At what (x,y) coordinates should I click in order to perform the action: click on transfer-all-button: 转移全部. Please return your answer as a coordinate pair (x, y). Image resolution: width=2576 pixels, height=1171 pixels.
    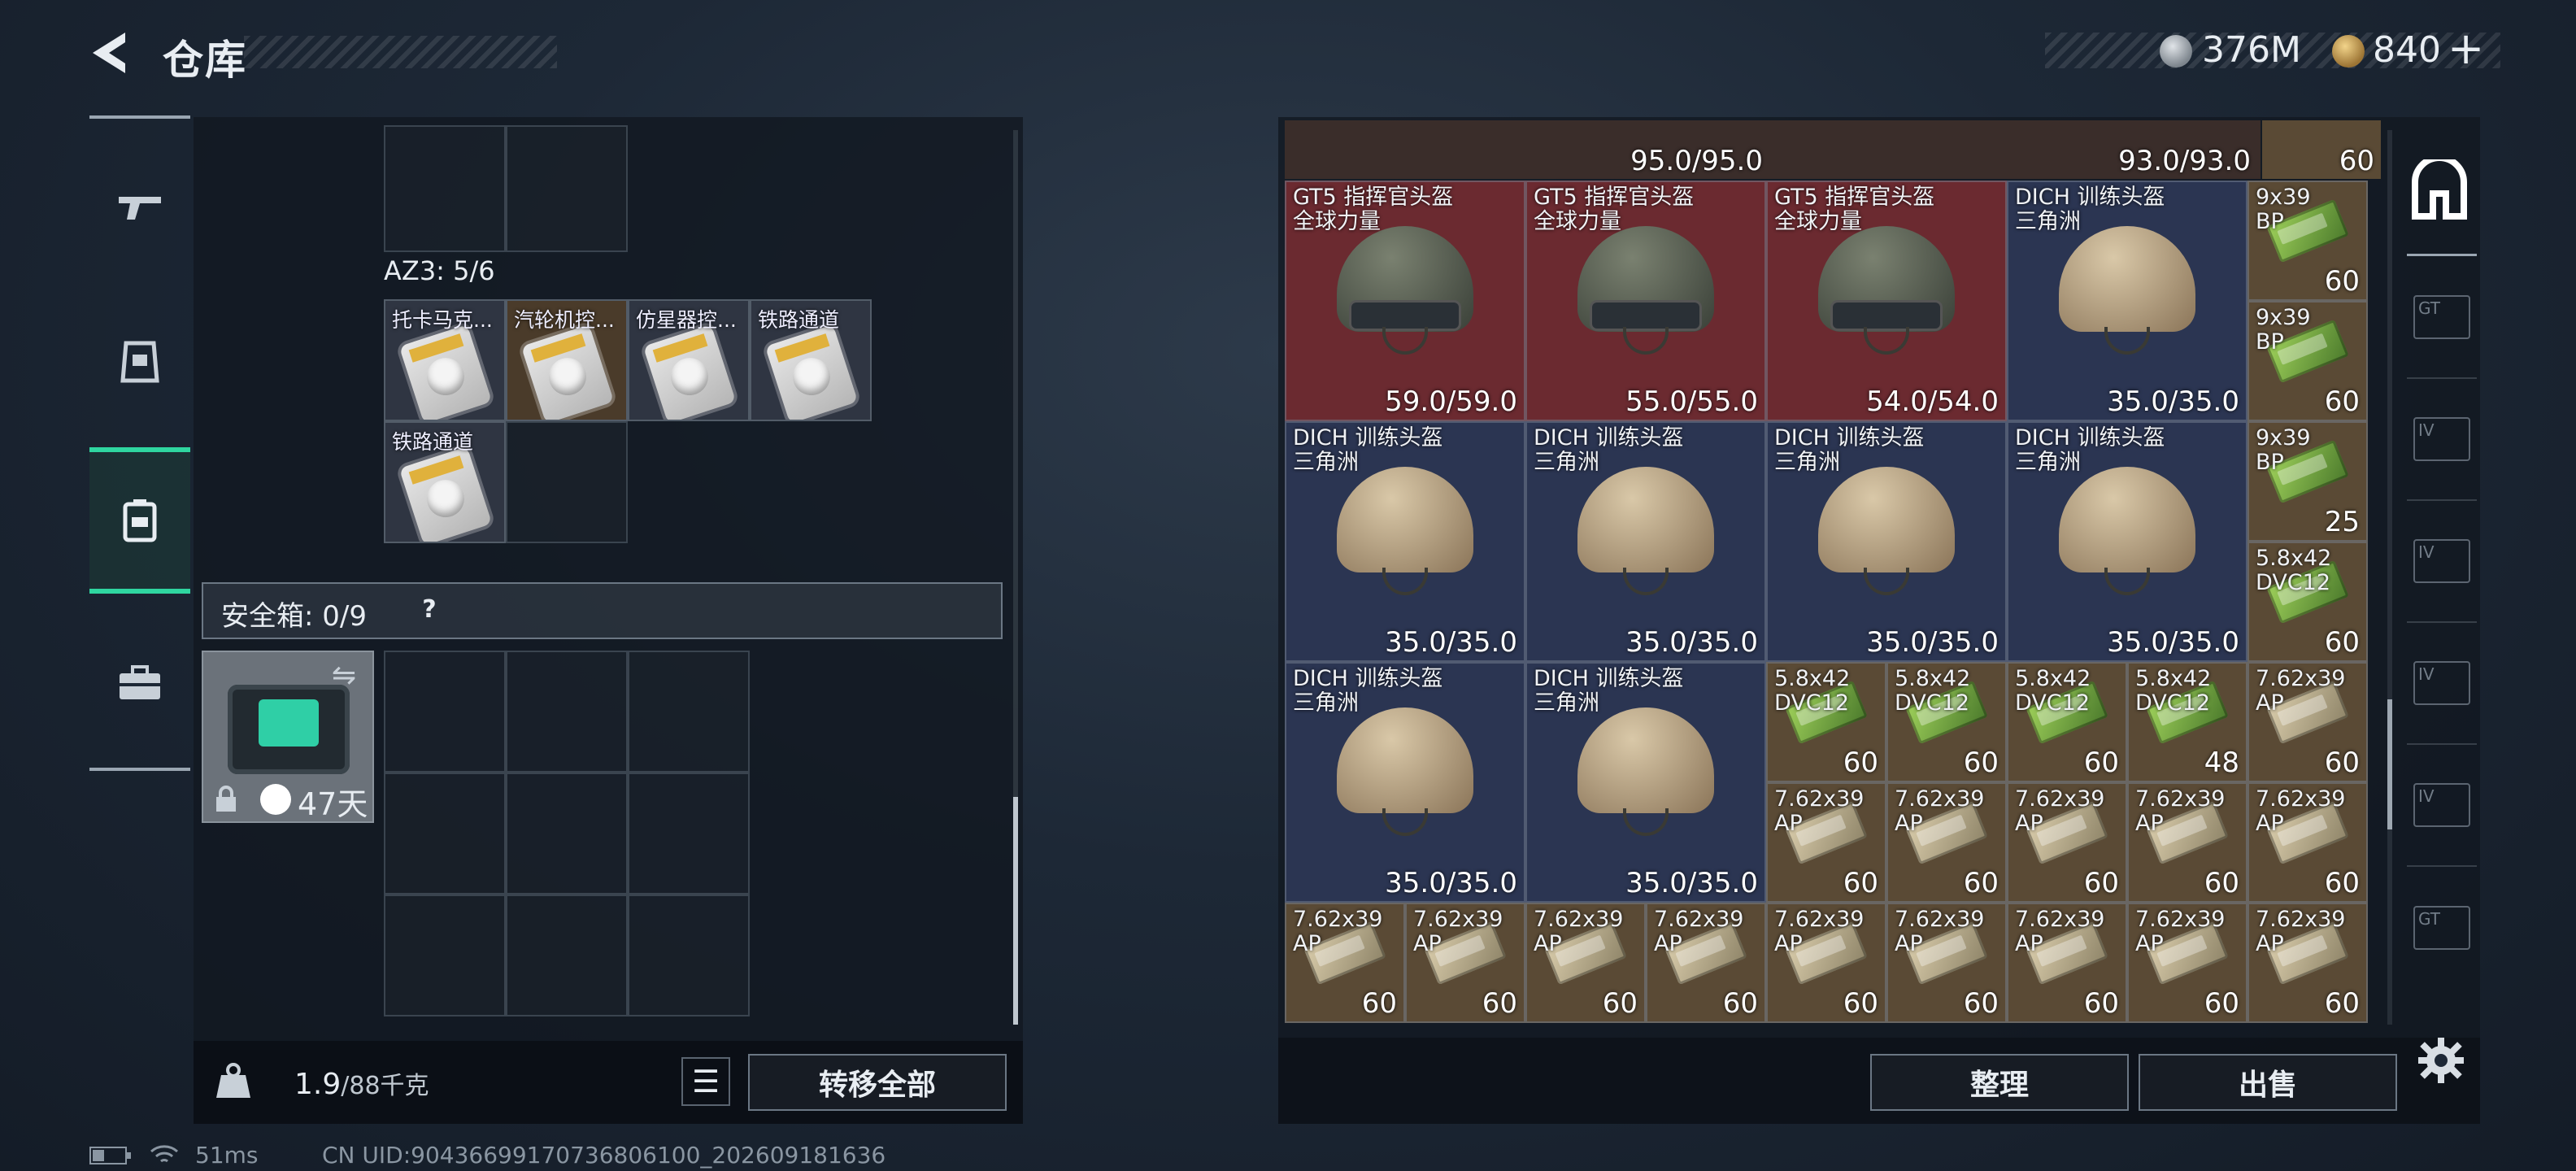
    Looking at the image, I should click on (878, 1083).